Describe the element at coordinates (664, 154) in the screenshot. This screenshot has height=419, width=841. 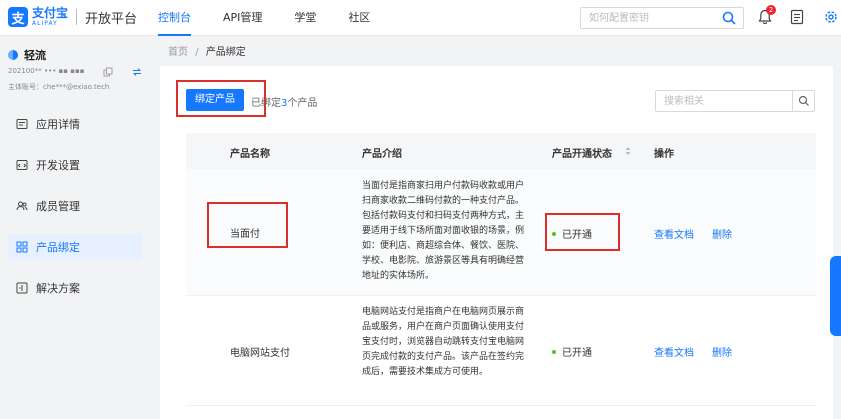
I see `header-ops: 操作` at that location.